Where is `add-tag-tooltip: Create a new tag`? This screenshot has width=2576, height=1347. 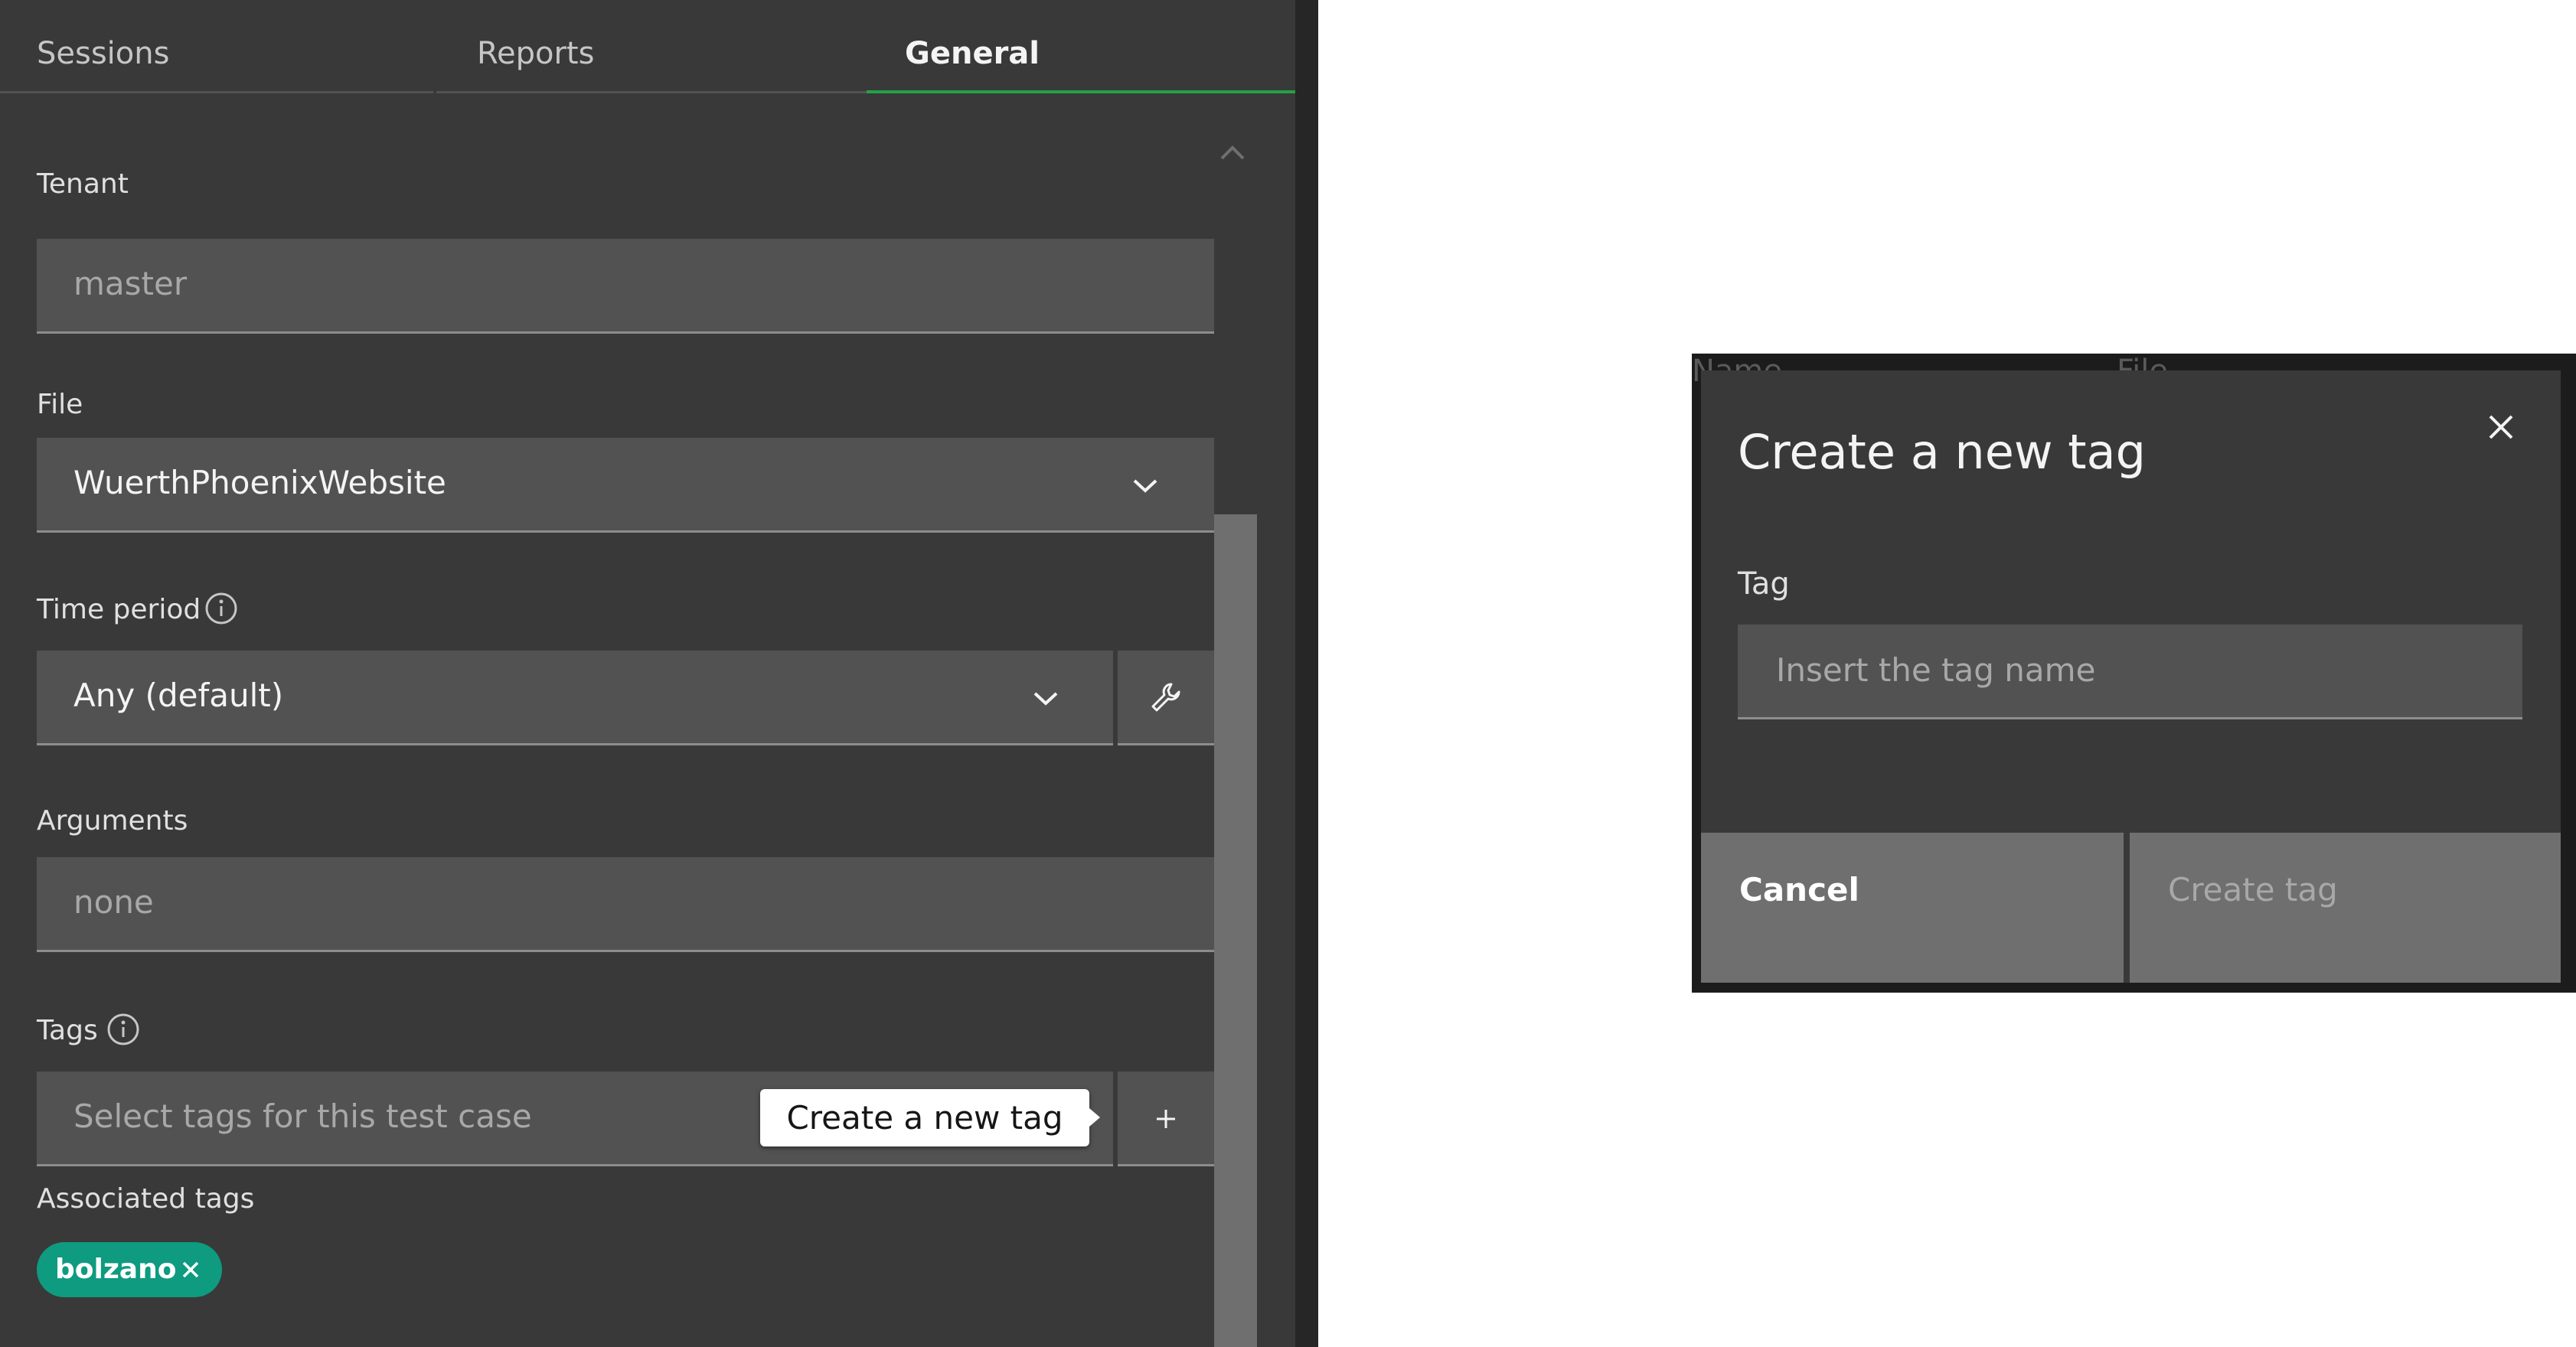
add-tag-tooltip: Create a new tag is located at coordinates (924, 1117).